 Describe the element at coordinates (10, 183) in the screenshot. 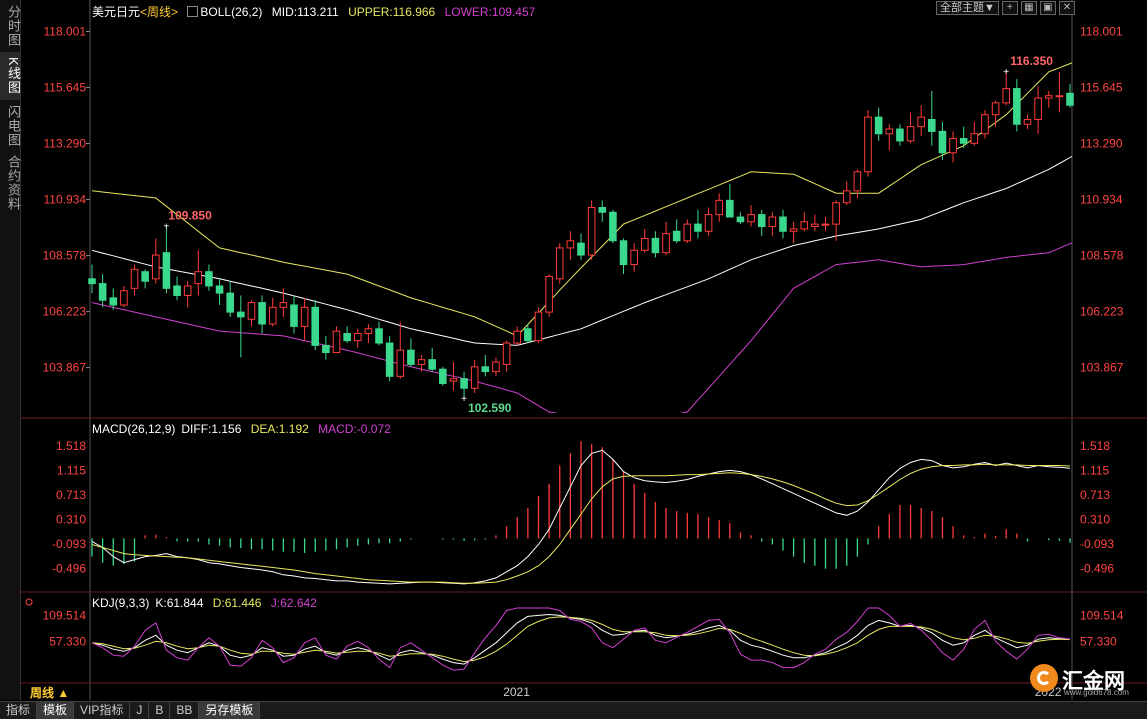

I see `tab-contract-info: 合约资料` at that location.